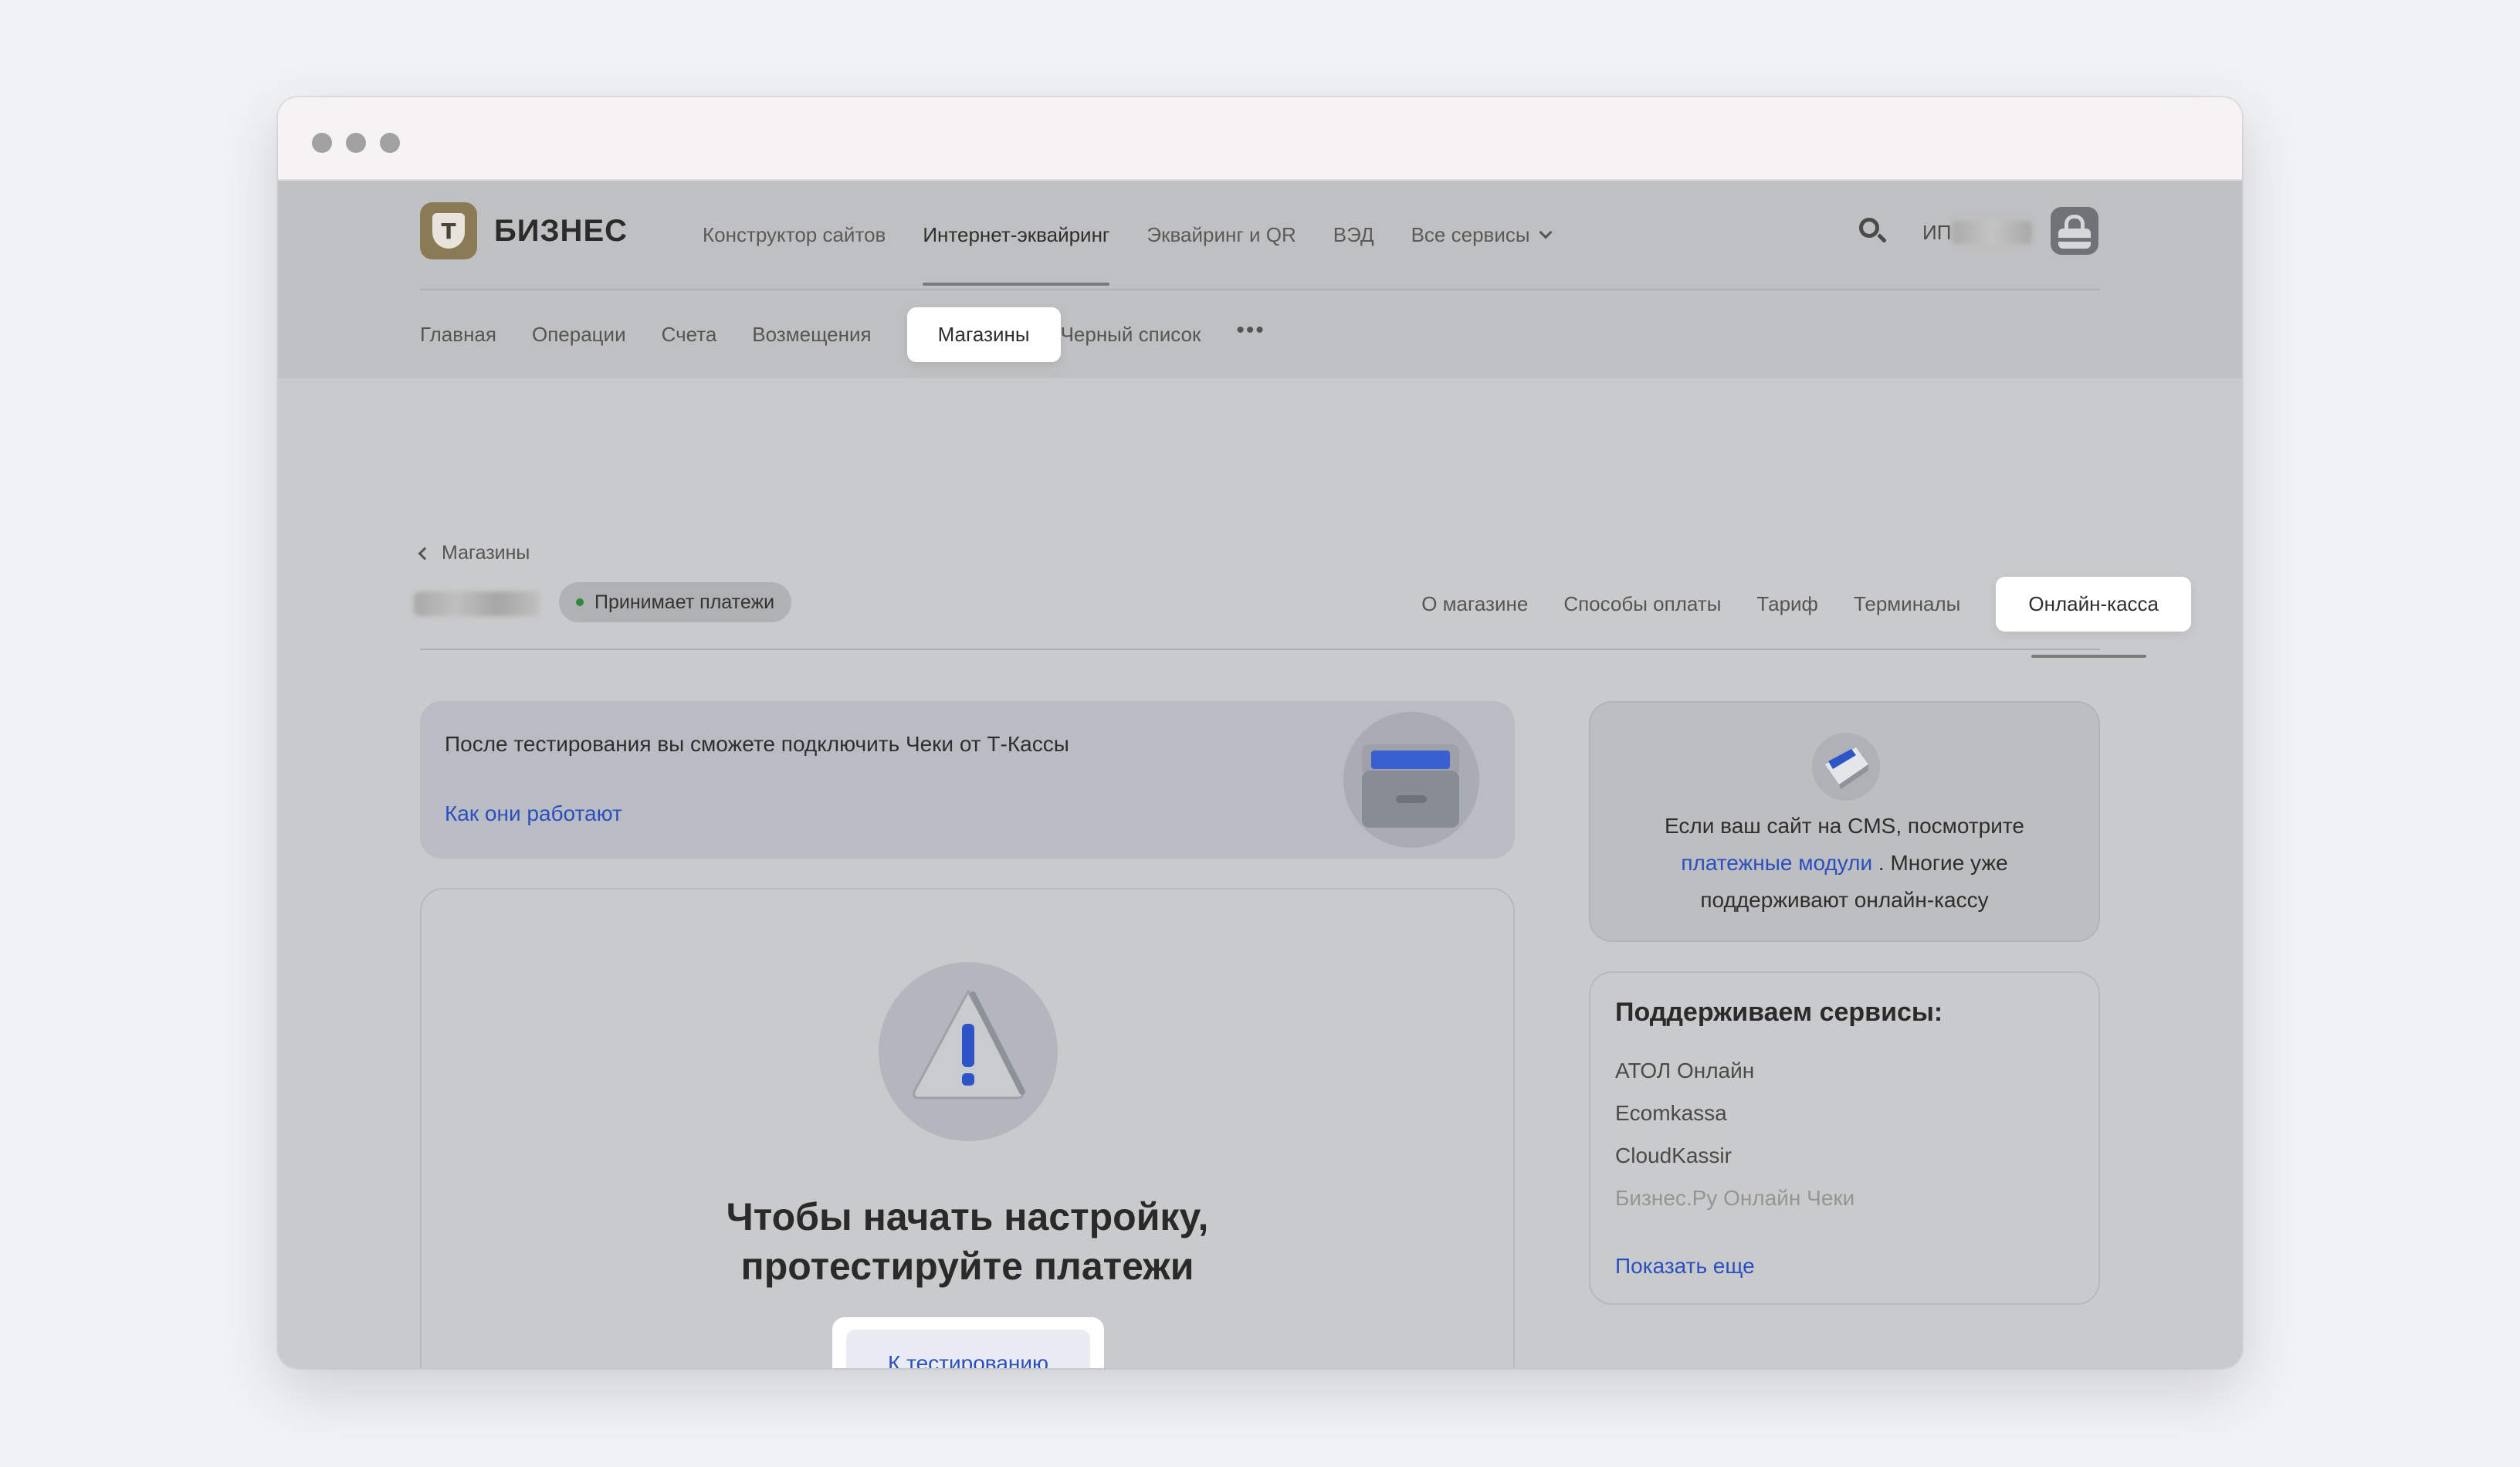 The height and width of the screenshot is (1467, 2520). What do you see at coordinates (1353, 235) in the screenshot?
I see `topnav-ved: ВЭД` at bounding box center [1353, 235].